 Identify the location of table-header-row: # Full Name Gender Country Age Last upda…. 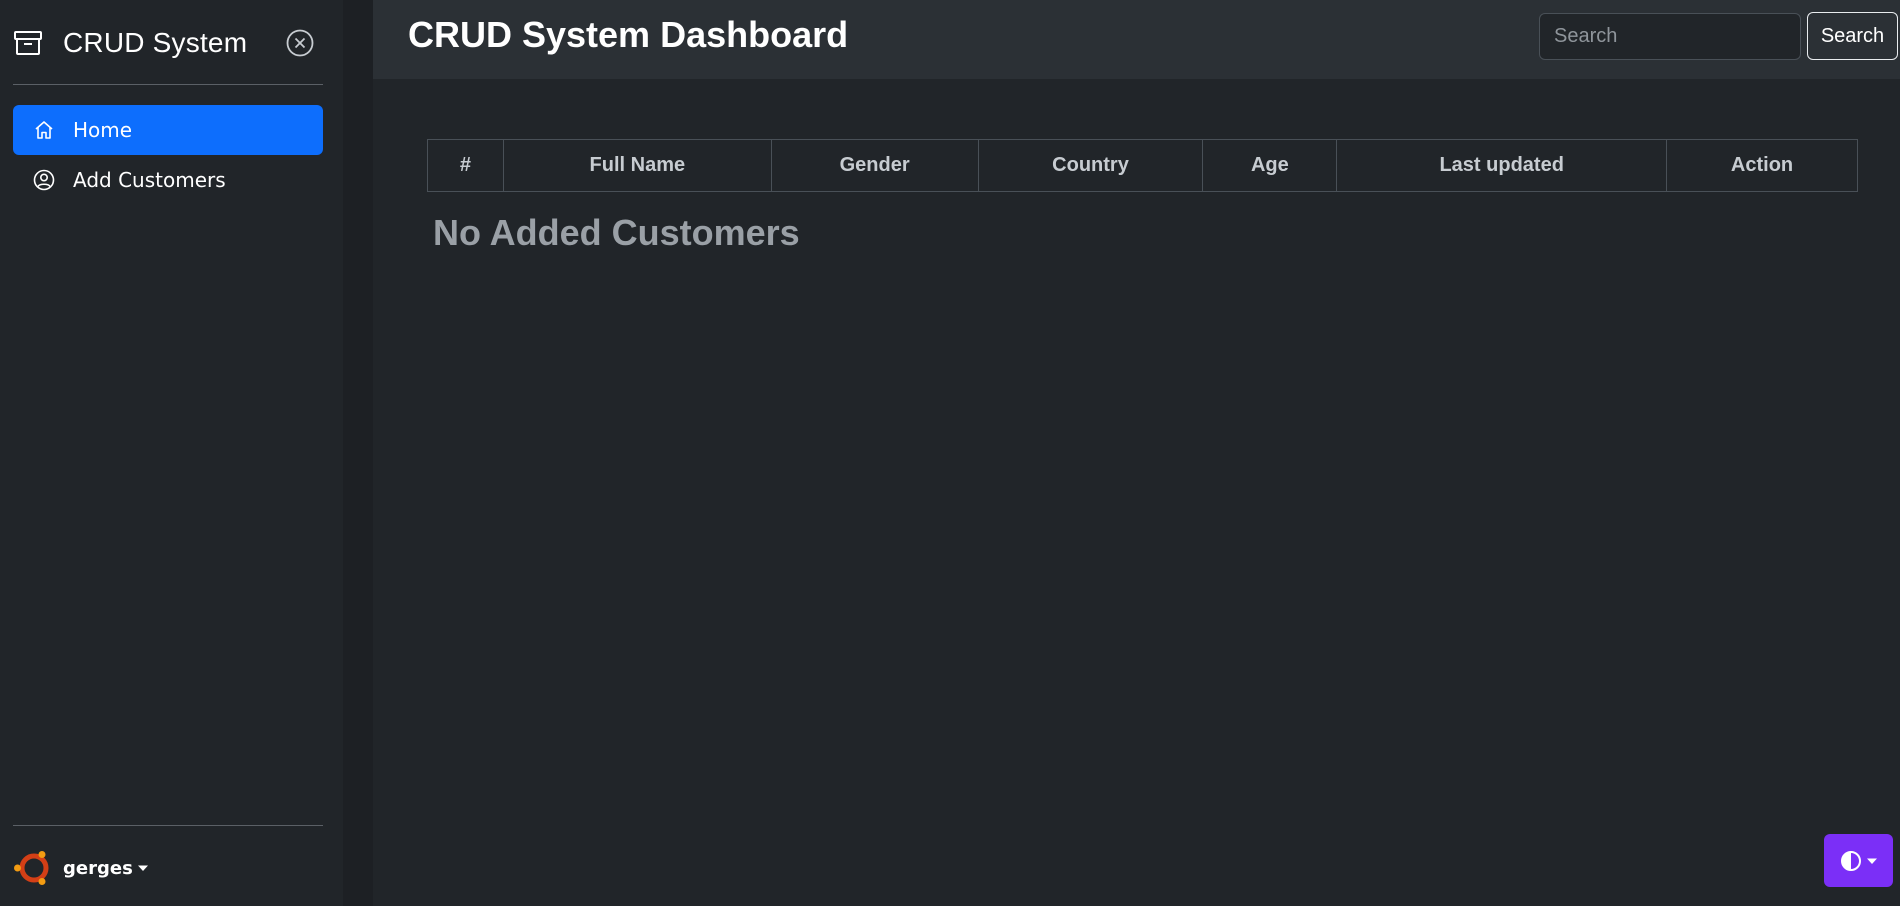
(1142, 165).